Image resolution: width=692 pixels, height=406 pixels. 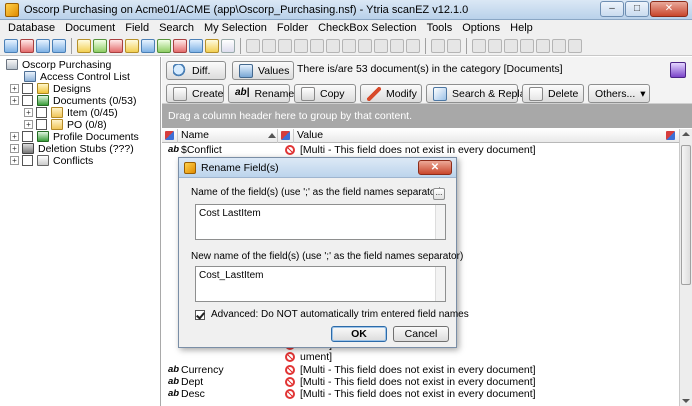 What do you see at coordinates (77, 77) in the screenshot?
I see `tree-item-acl: Access Control List` at bounding box center [77, 77].